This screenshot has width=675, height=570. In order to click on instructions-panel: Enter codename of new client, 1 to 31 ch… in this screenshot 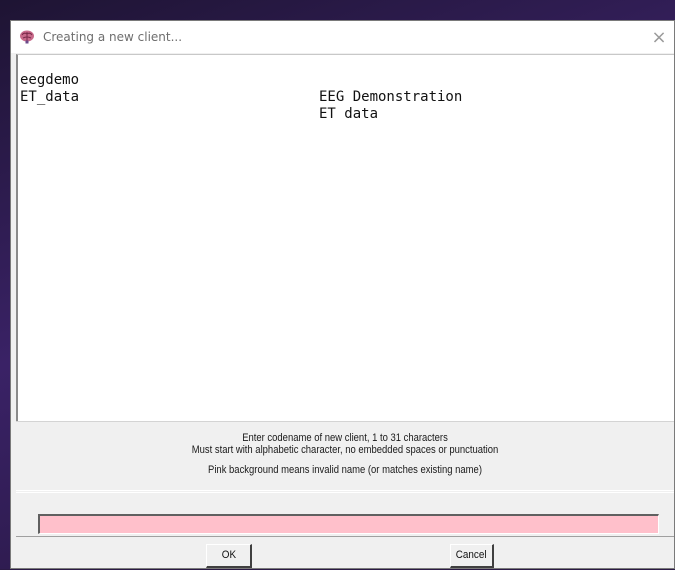, I will do `click(345, 456)`.